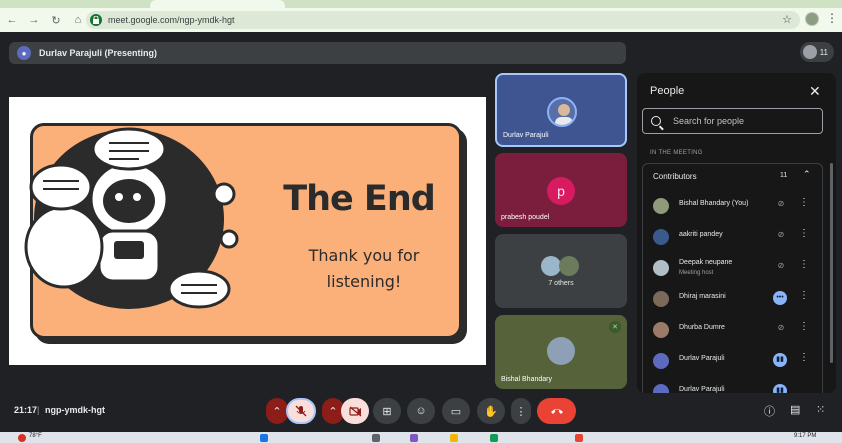 This screenshot has width=842, height=443. I want to click on section-label: IN THE MEETING, so click(676, 153).